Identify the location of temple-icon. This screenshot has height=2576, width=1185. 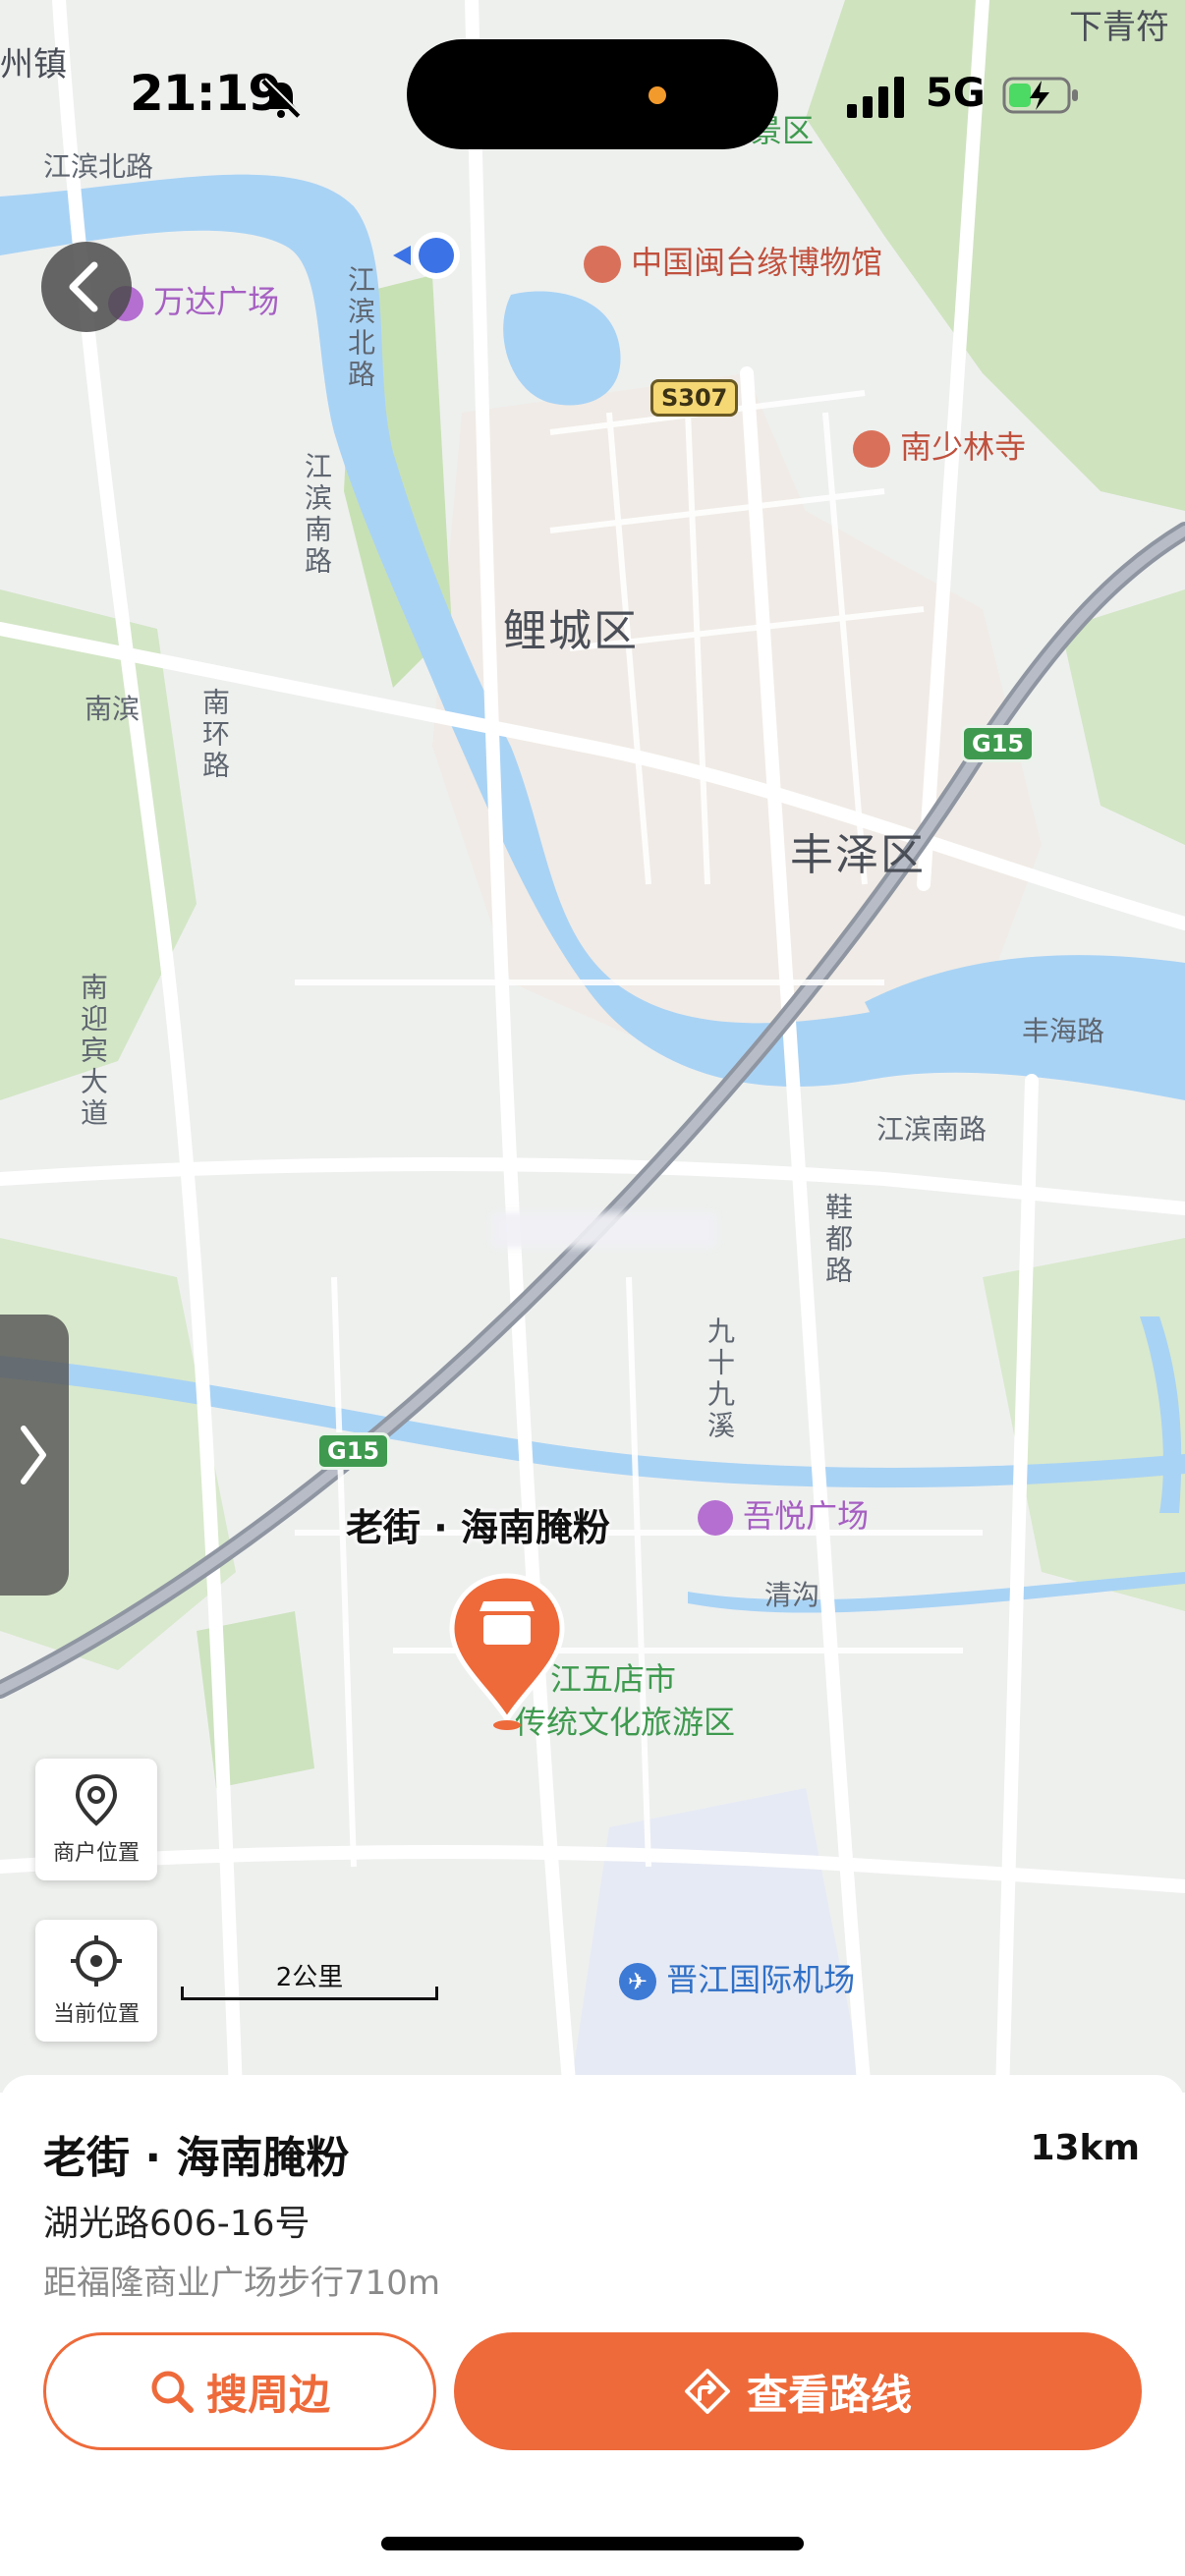
(872, 449).